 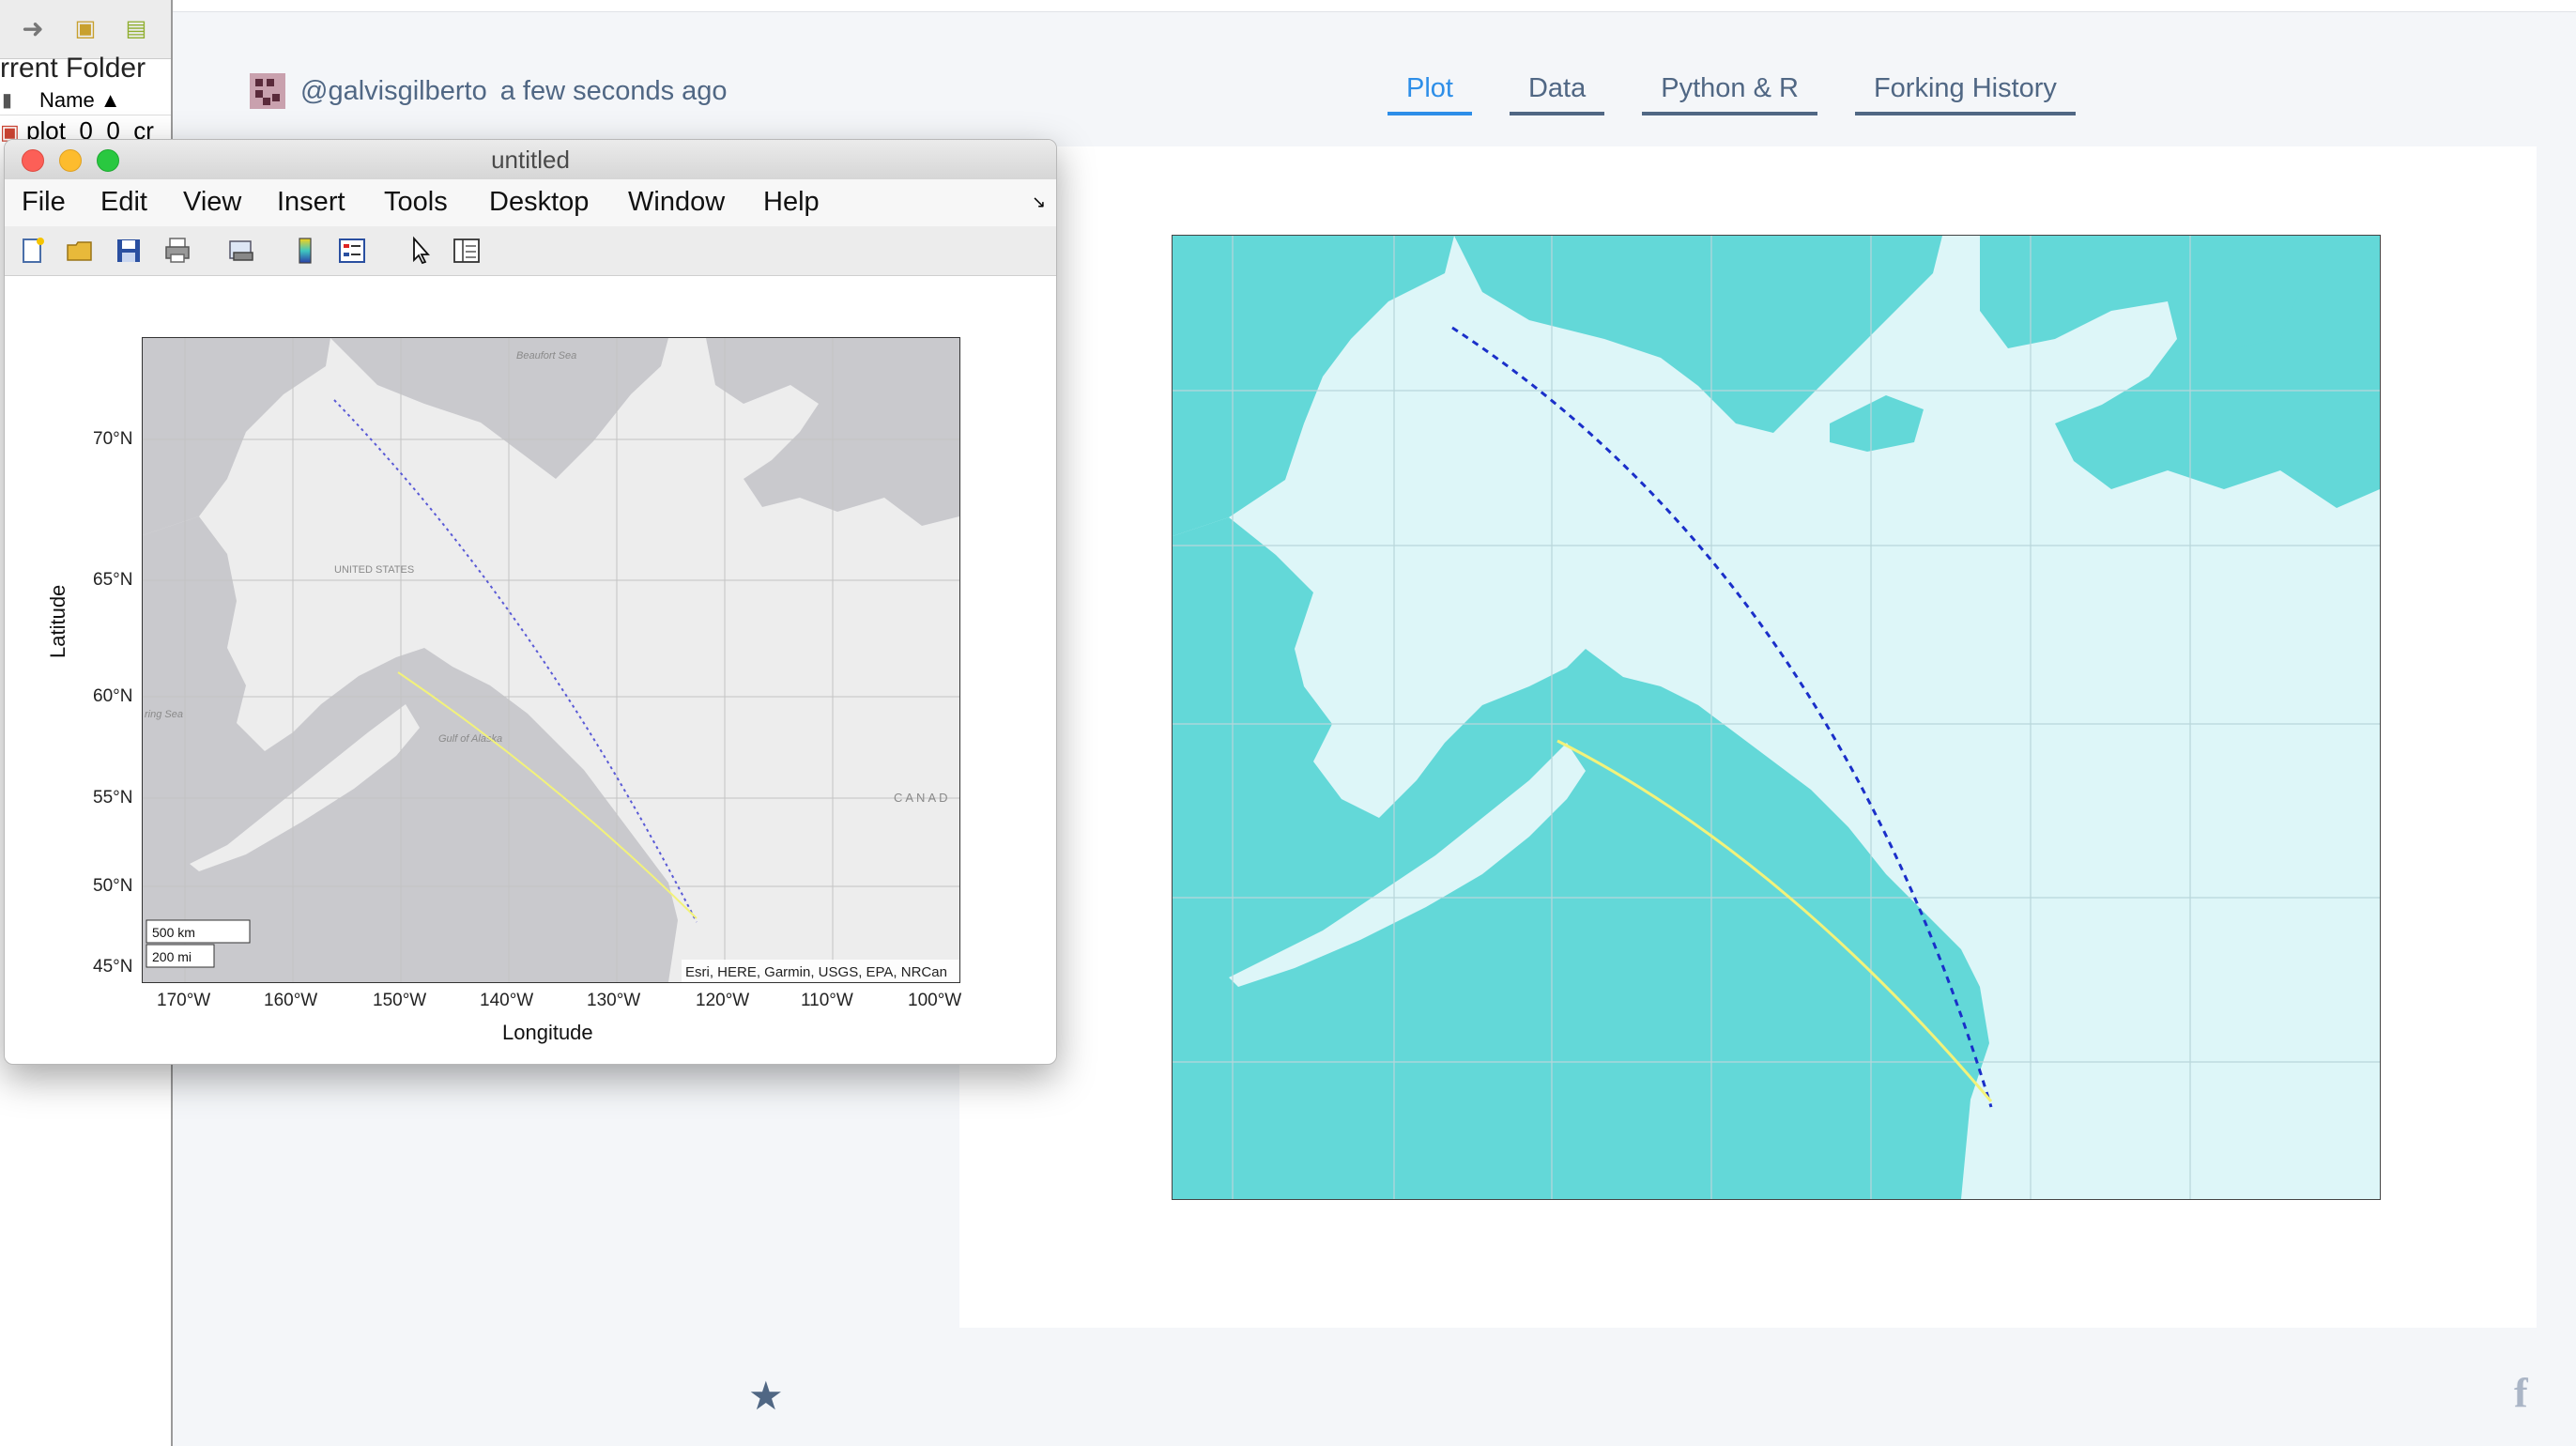 I want to click on user-info: @galvisgilberto a few seconds ago, so click(x=489, y=91).